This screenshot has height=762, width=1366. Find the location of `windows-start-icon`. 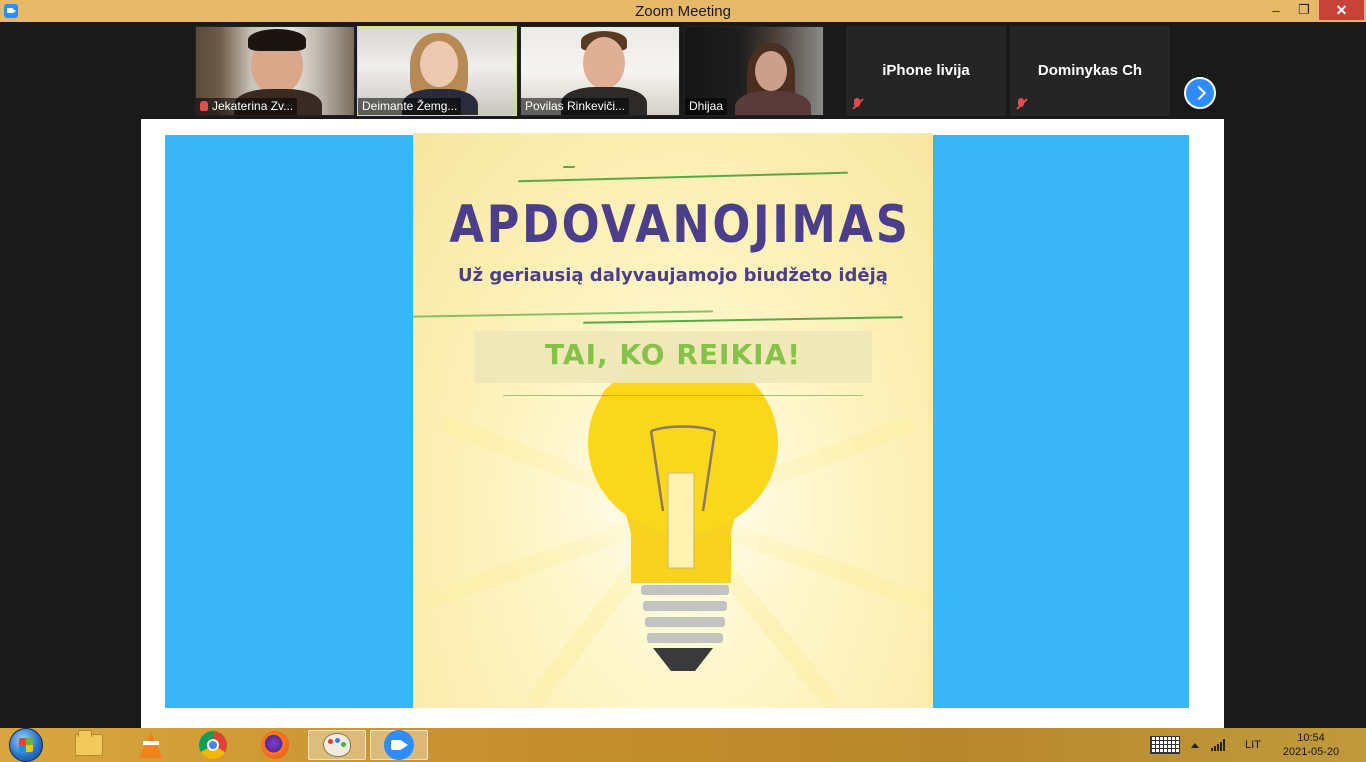

windows-start-icon is located at coordinates (26, 745).